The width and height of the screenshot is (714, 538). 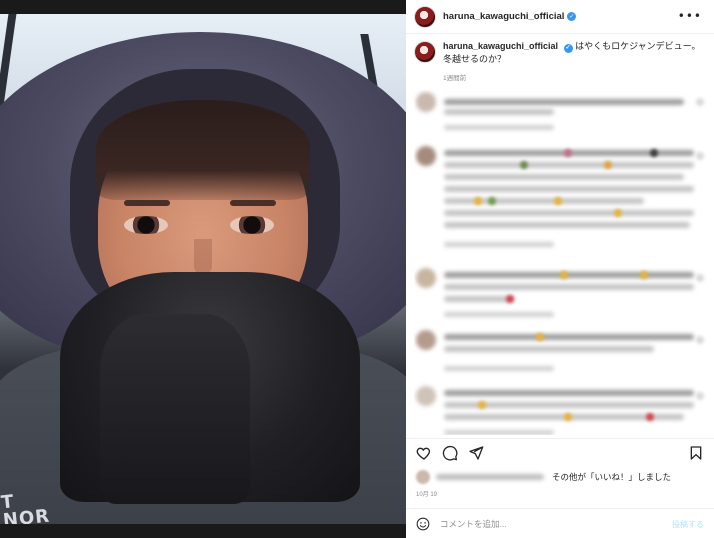 What do you see at coordinates (26, 514) in the screenshot?
I see `jacket-print-line: NOR` at bounding box center [26, 514].